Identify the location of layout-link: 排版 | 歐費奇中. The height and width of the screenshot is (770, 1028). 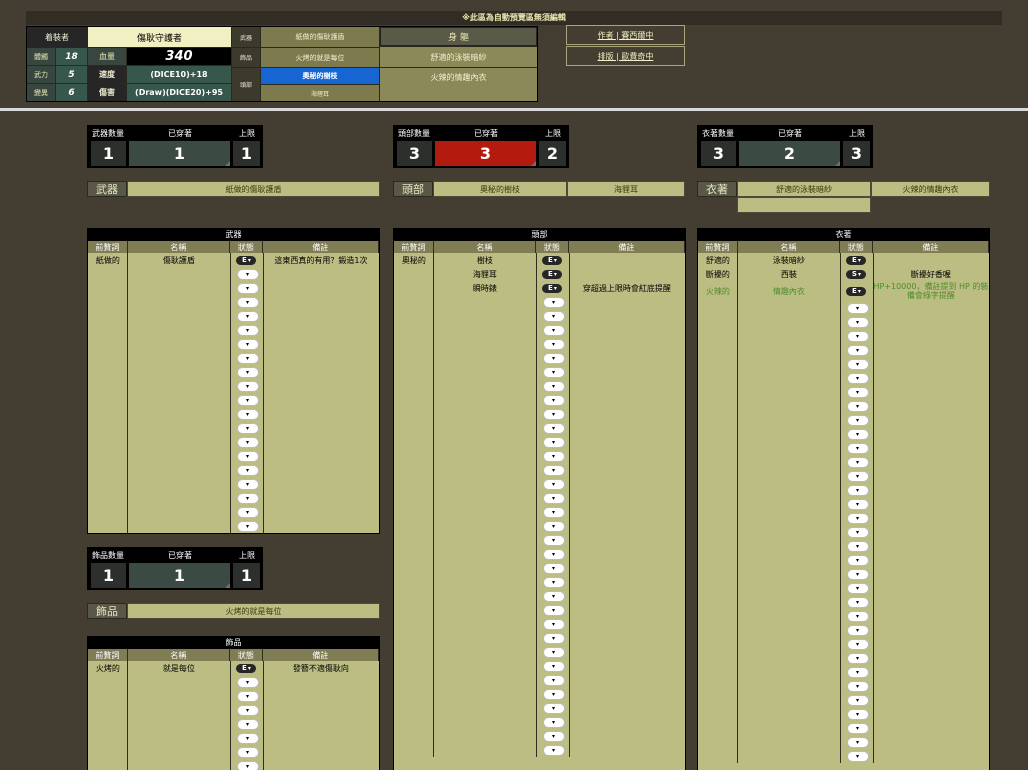
(625, 56).